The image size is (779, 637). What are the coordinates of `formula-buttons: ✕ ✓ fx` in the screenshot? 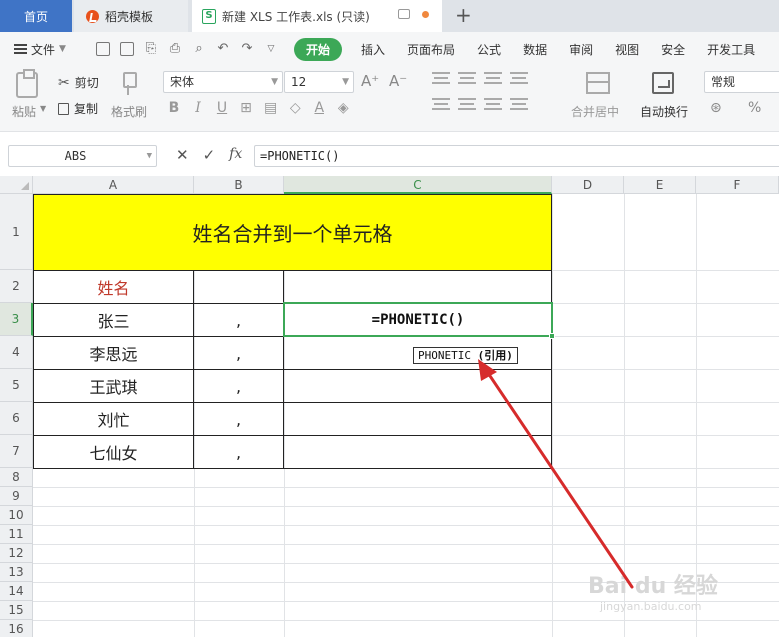 It's located at (209, 155).